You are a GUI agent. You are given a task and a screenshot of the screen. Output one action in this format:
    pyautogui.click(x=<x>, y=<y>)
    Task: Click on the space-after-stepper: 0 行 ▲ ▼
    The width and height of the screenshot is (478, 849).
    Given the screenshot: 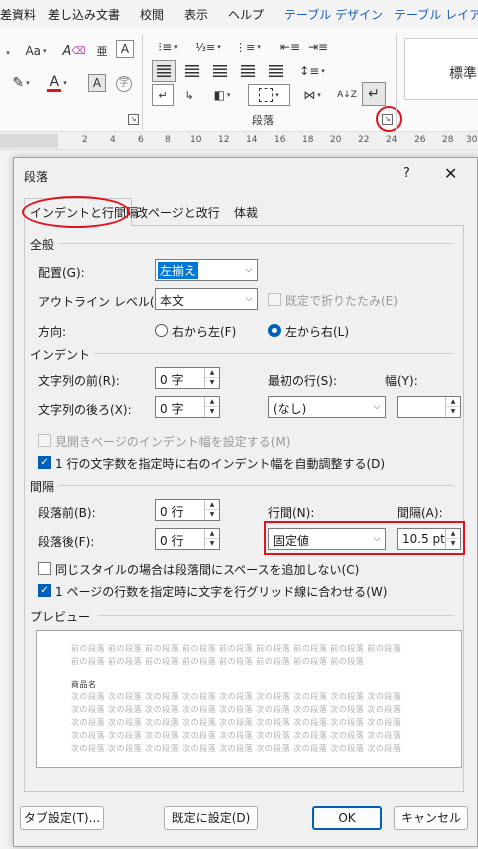 What is the action you would take?
    pyautogui.click(x=187, y=539)
    